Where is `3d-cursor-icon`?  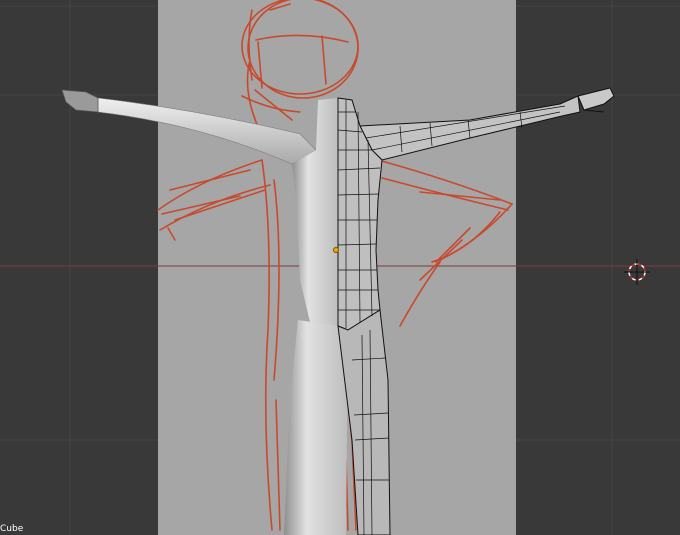
3d-cursor-icon is located at coordinates (637, 272).